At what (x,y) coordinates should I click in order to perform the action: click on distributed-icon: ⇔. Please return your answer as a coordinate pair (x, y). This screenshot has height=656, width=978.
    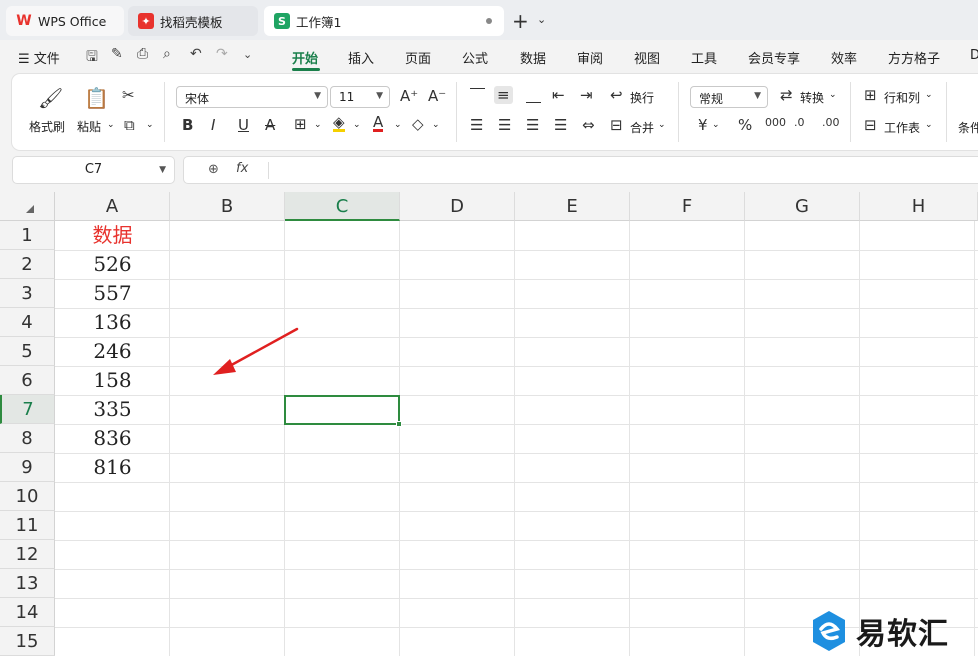
    Looking at the image, I should click on (588, 125).